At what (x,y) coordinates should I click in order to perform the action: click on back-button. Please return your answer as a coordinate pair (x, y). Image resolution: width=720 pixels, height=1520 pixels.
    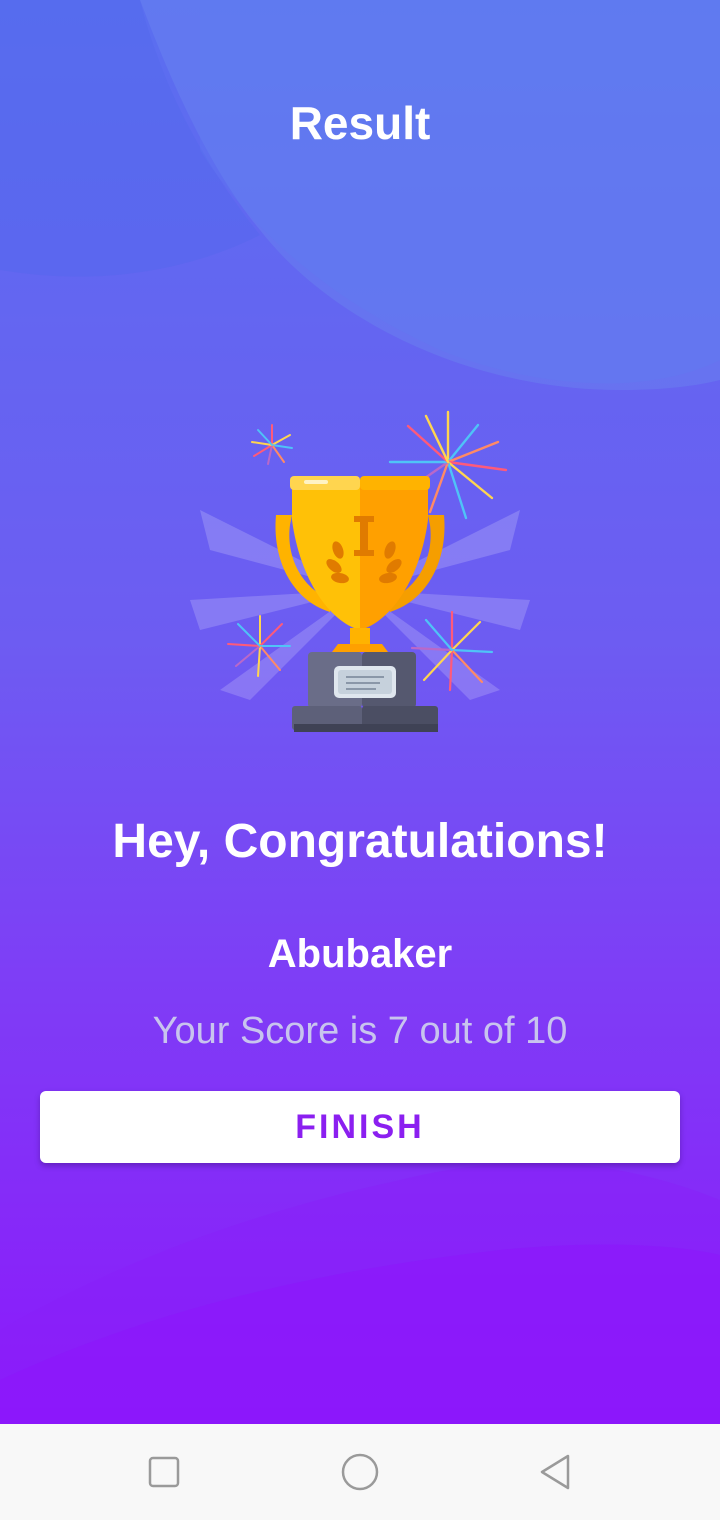
    Looking at the image, I should click on (556, 1472).